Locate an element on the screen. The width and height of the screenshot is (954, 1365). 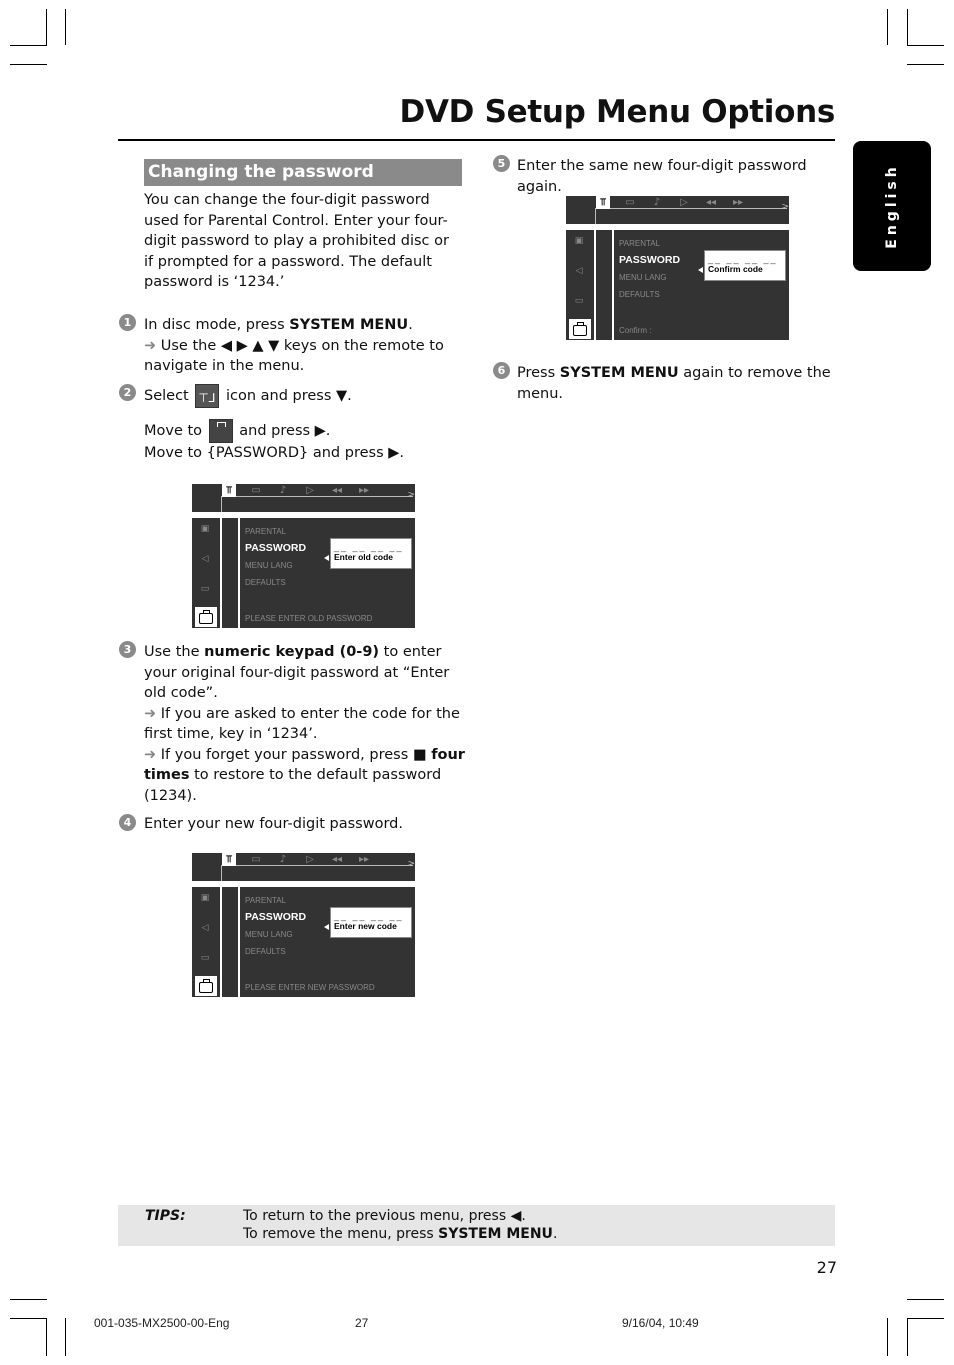
forward-icon: ▸▸ is located at coordinates (364, 859).